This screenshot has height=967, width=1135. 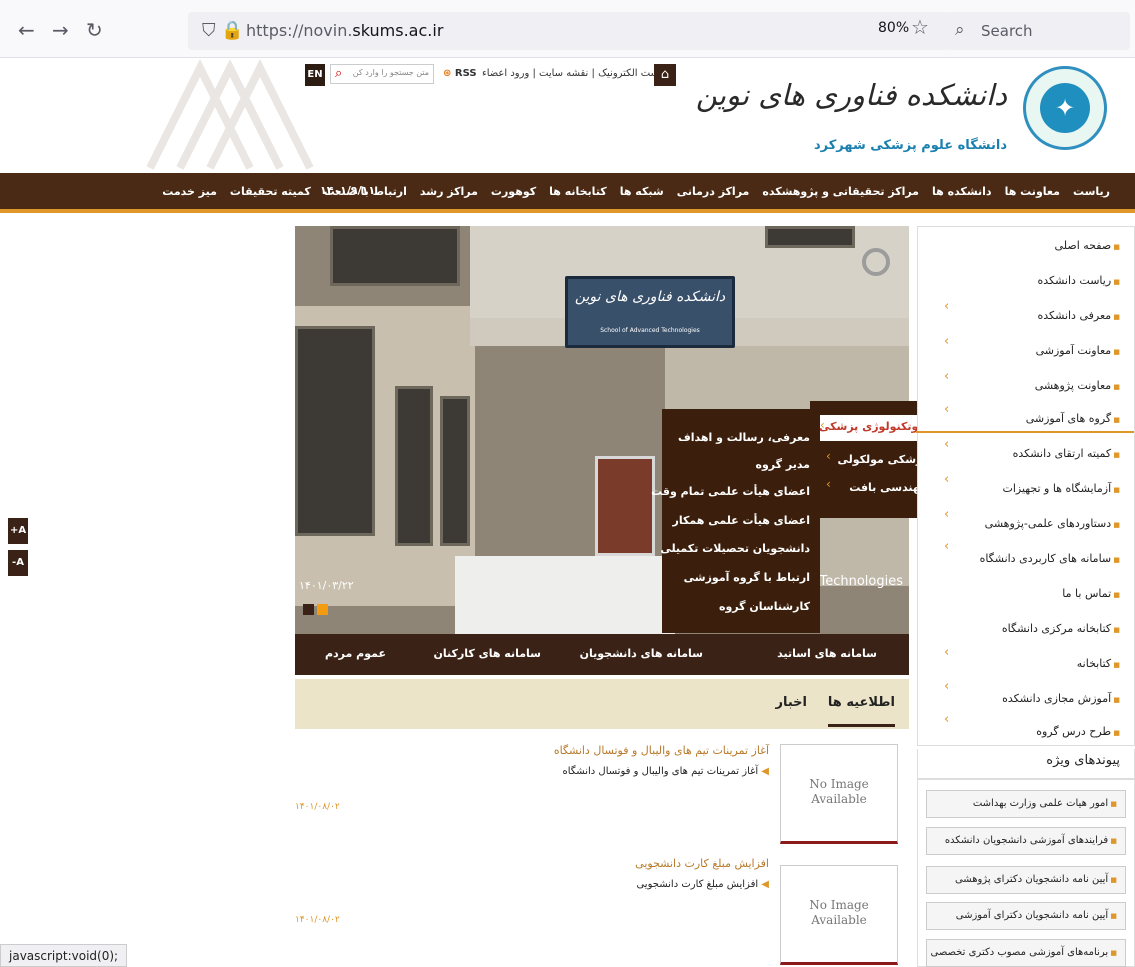 What do you see at coordinates (26, 30) in the screenshot?
I see `back-icon: ←` at bounding box center [26, 30].